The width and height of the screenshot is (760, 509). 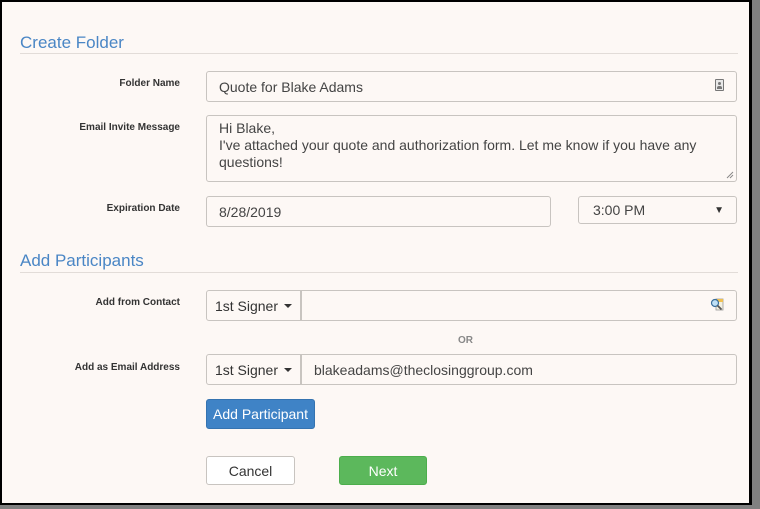 What do you see at coordinates (719, 210) in the screenshot?
I see `dropdown-arrow-icon: ▼` at bounding box center [719, 210].